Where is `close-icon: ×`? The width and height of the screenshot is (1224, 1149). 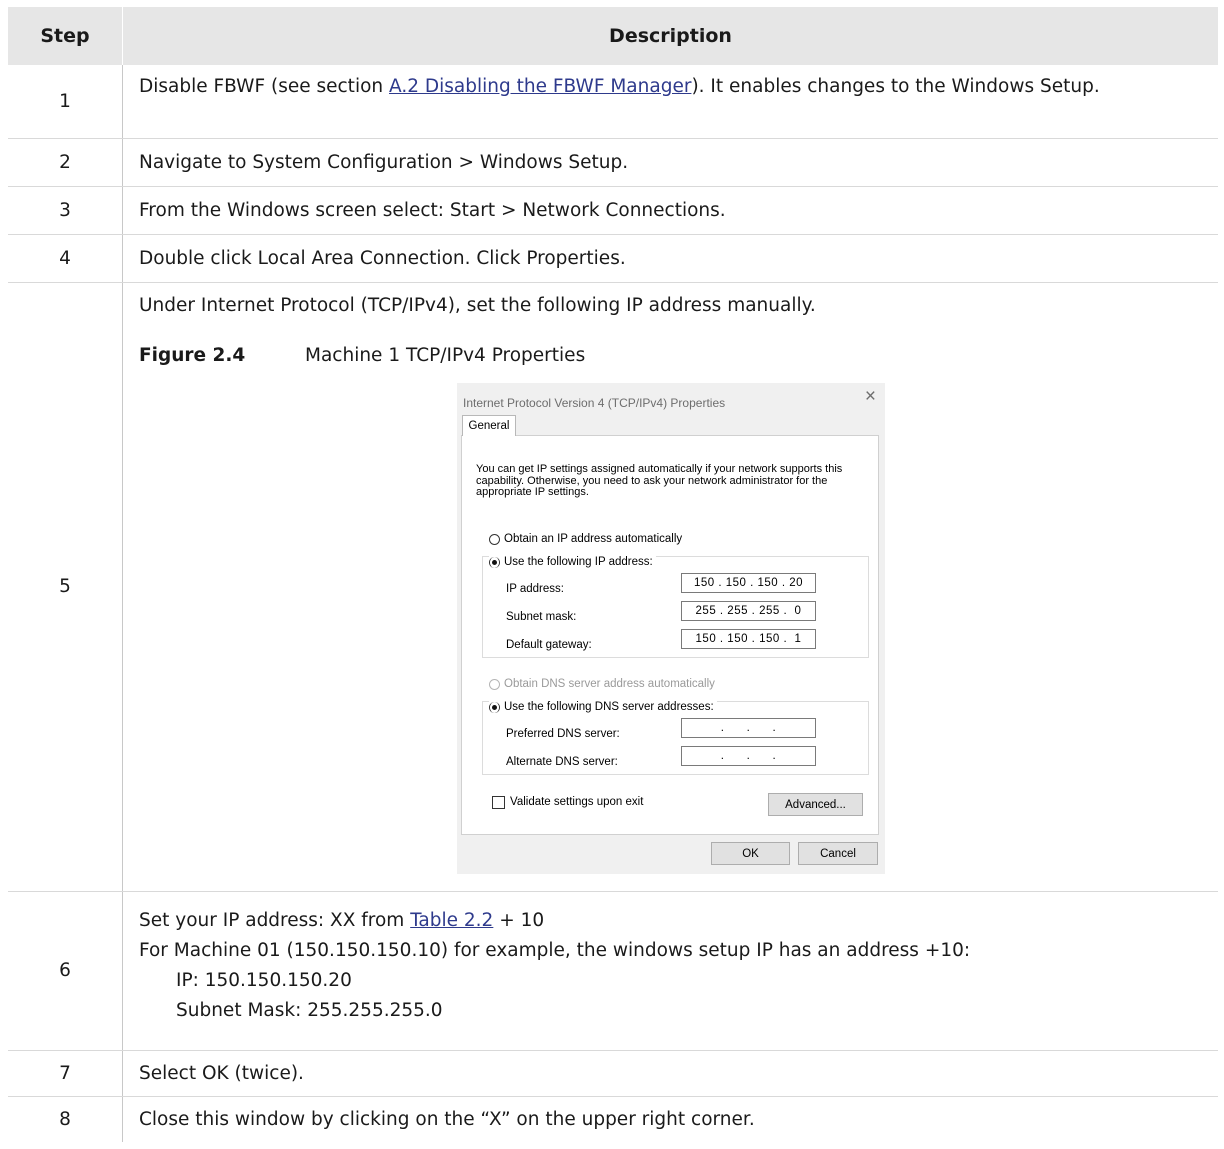 close-icon: × is located at coordinates (870, 397).